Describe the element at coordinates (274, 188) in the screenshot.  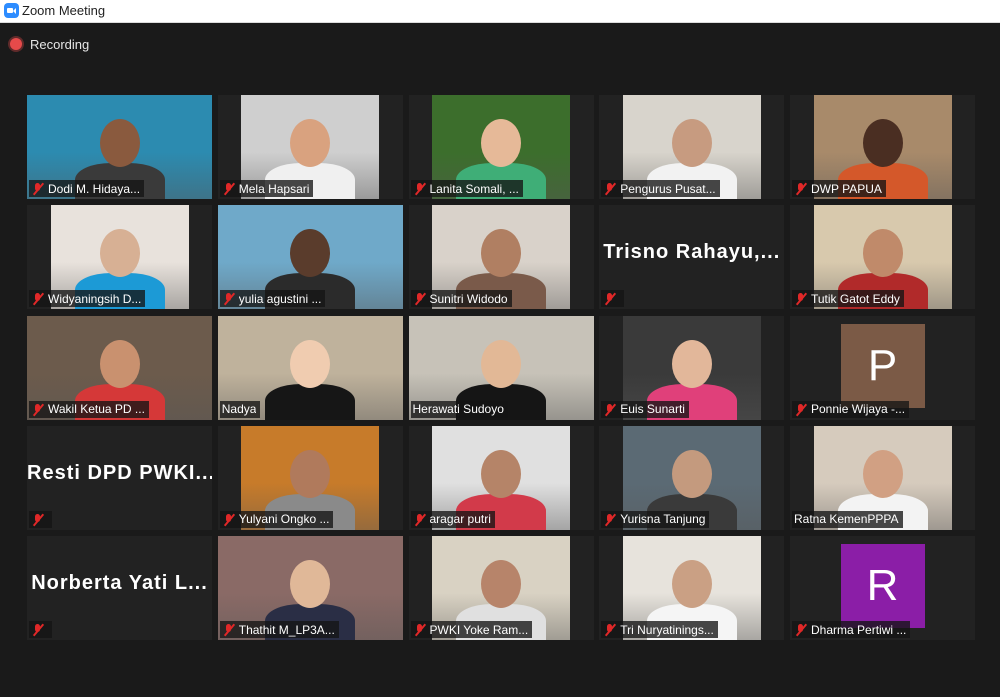
I see `participant-name: Mela Hapsari` at that location.